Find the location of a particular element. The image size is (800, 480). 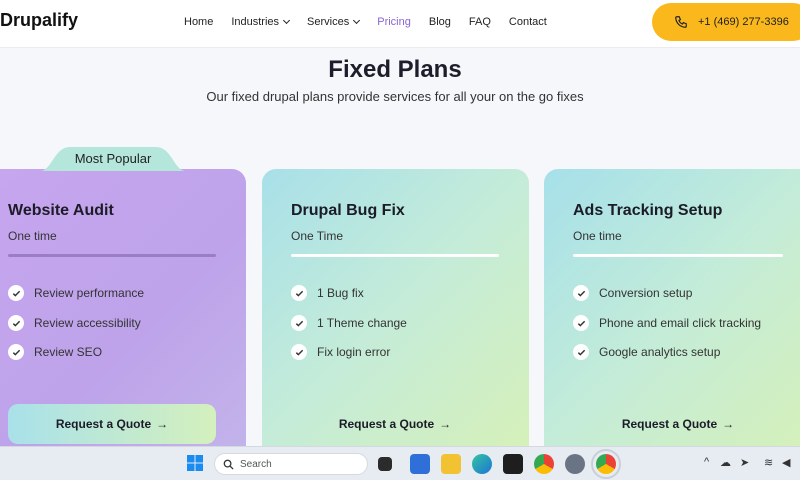

plan-title: Ads Tracking Setup is located at coordinates (648, 210).